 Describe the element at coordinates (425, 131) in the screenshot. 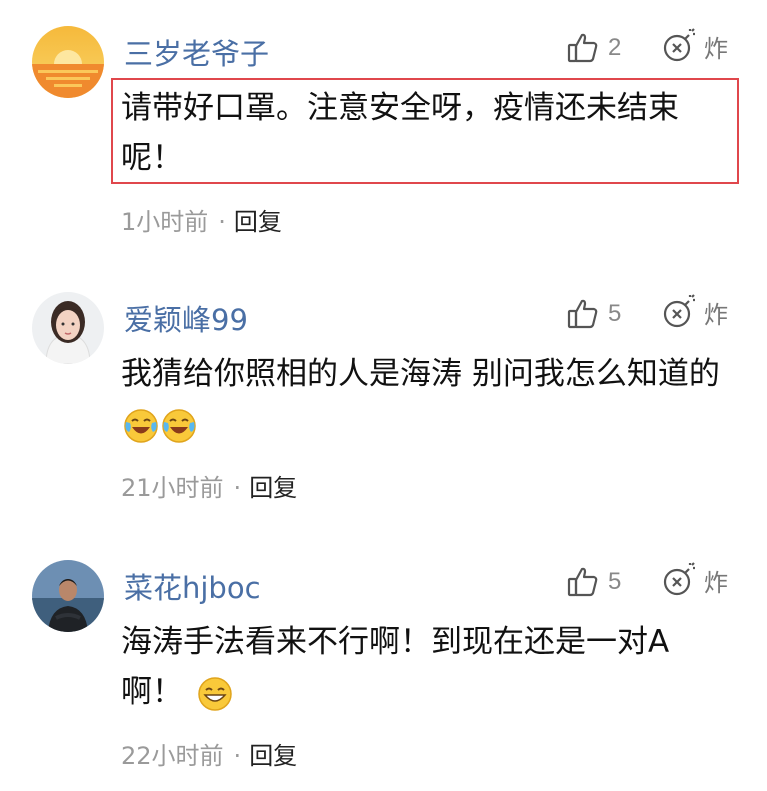

I see `highlight-box` at that location.